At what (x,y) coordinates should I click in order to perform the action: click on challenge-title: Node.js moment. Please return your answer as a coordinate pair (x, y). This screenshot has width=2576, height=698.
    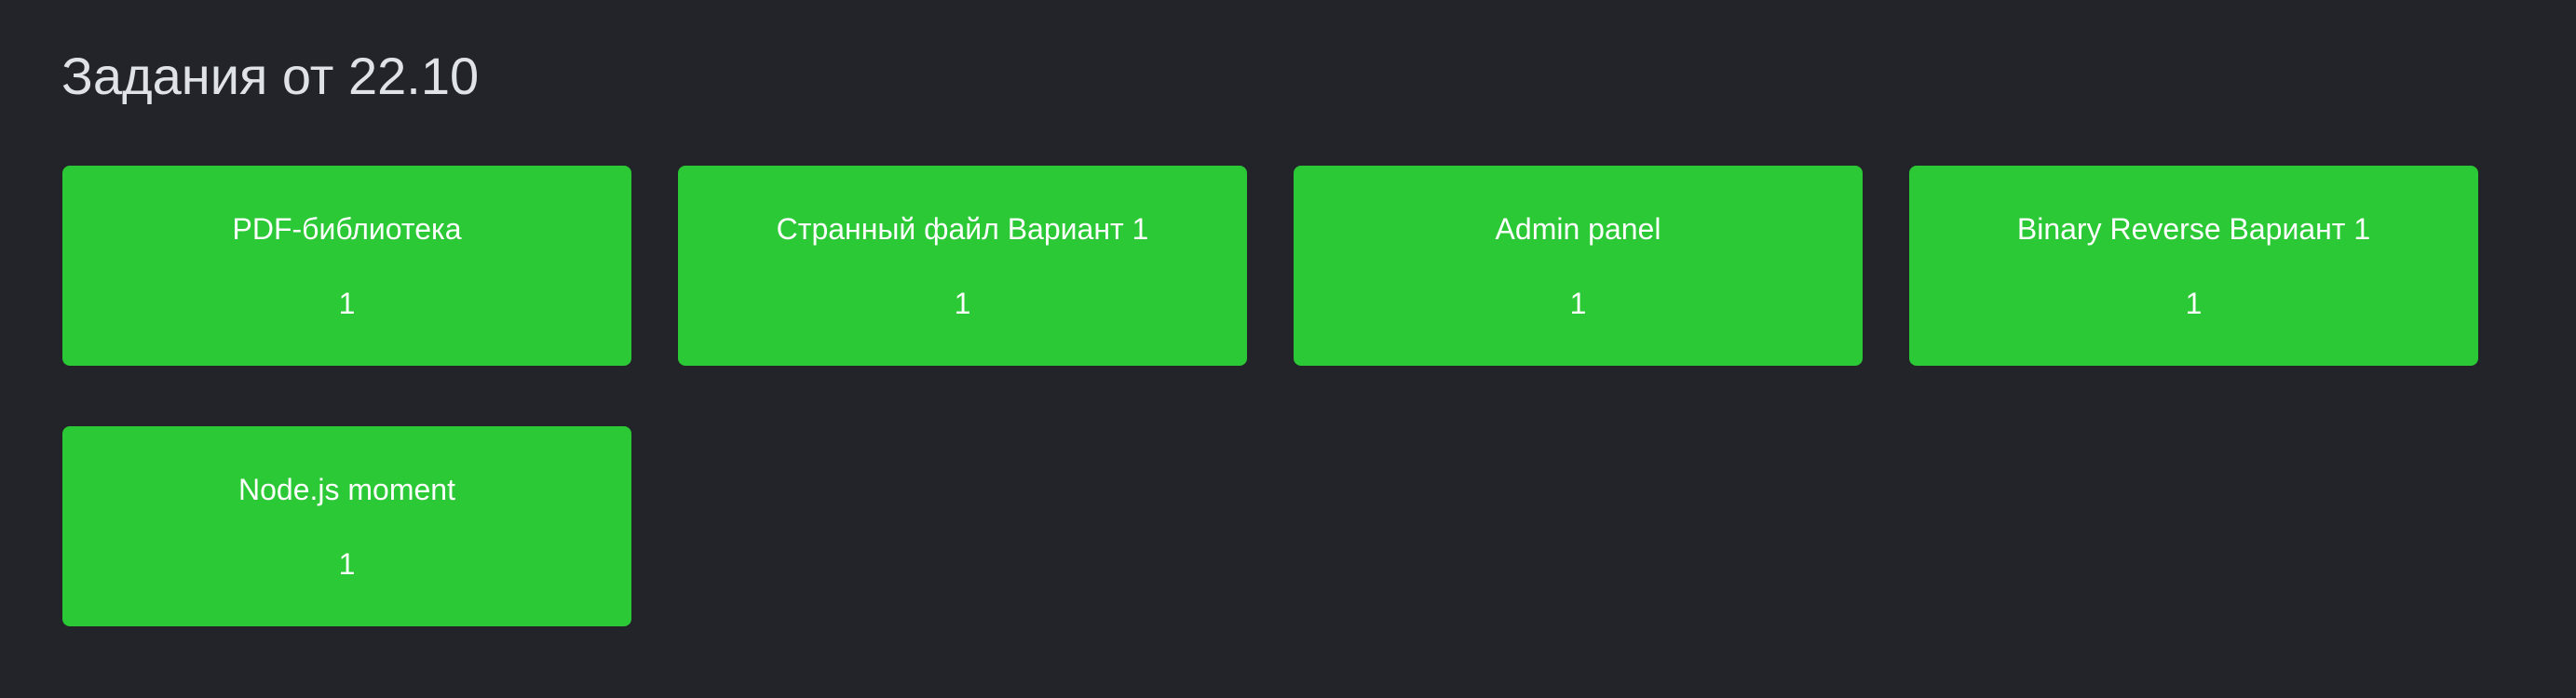
    Looking at the image, I should click on (346, 489).